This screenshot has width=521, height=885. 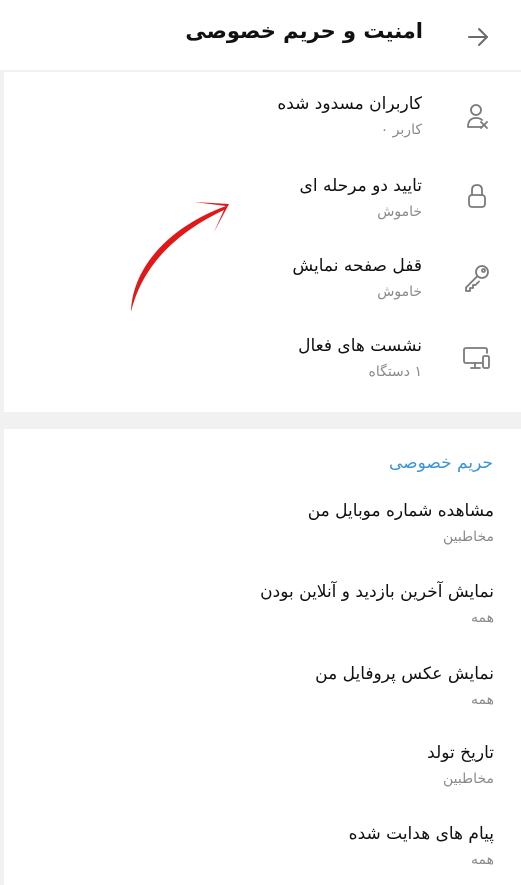 What do you see at coordinates (262, 124) in the screenshot?
I see `blocked-users-item: کاربران مسدود شده کاربر ۰` at bounding box center [262, 124].